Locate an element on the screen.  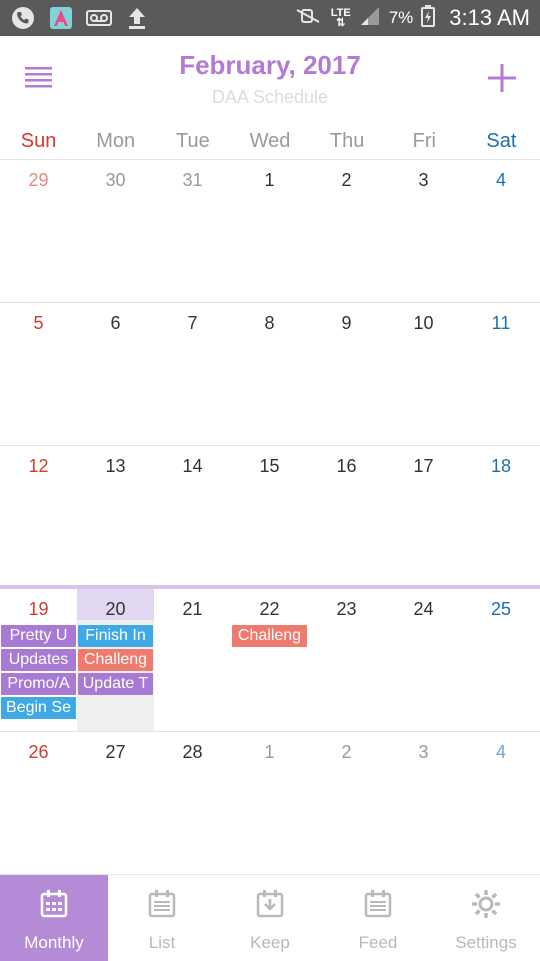
nav-keep: Keep is located at coordinates (270, 918).